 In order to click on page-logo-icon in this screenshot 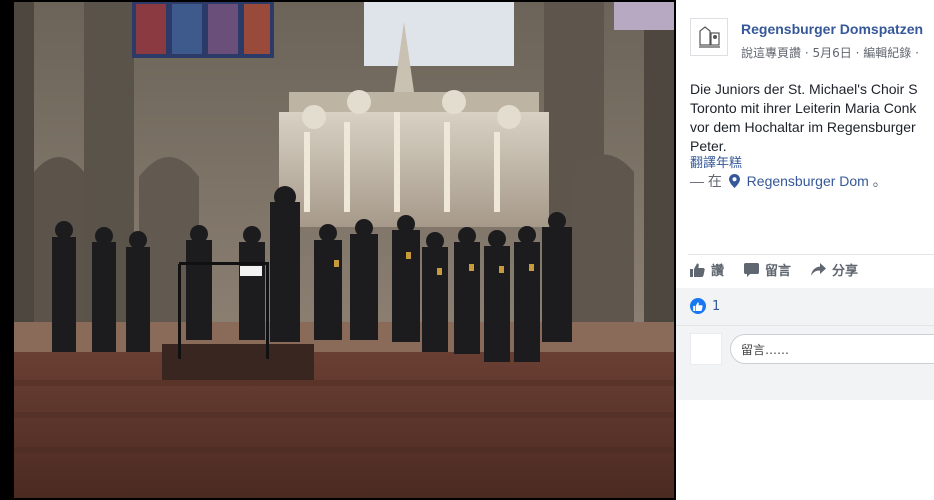, I will do `click(709, 37)`.